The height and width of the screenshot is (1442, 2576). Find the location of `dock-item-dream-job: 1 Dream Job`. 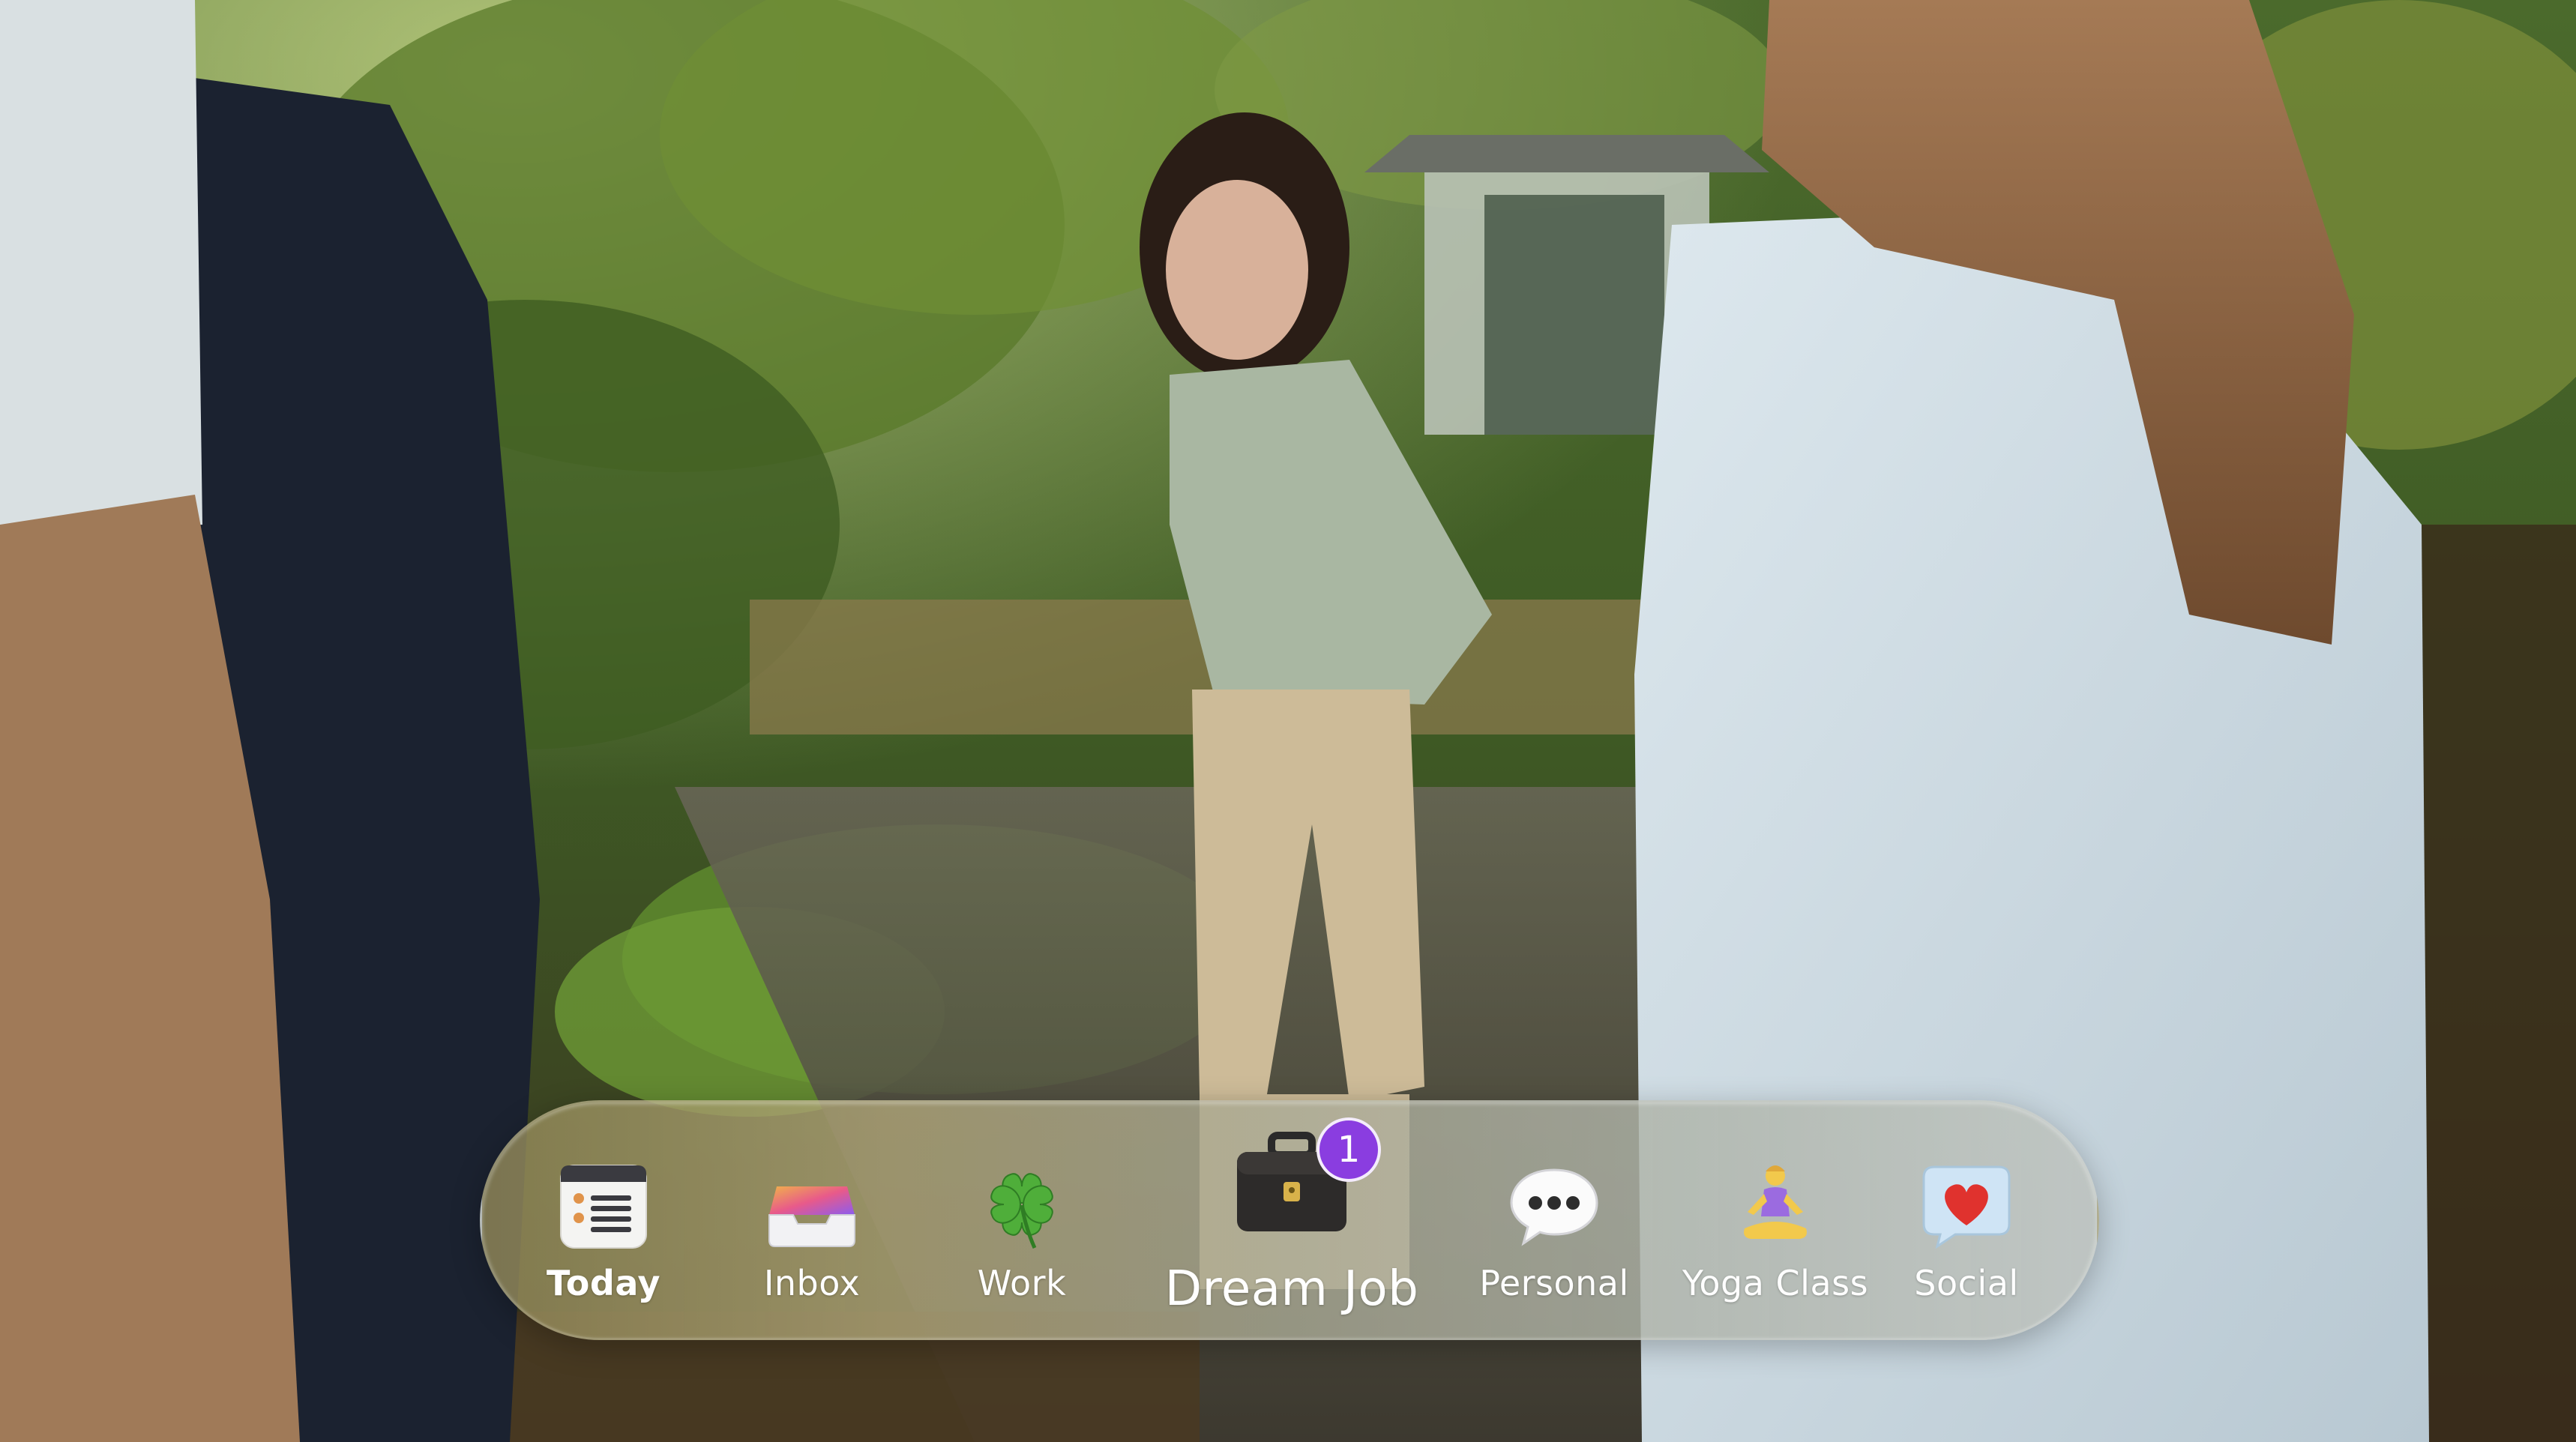

dock-item-dream-job: 1 Dream Job is located at coordinates (1292, 1222).